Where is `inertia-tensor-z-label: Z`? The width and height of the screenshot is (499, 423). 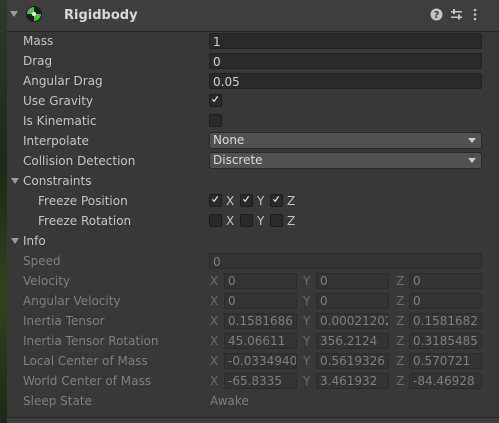
inertia-tensor-z-label: Z is located at coordinates (400, 321).